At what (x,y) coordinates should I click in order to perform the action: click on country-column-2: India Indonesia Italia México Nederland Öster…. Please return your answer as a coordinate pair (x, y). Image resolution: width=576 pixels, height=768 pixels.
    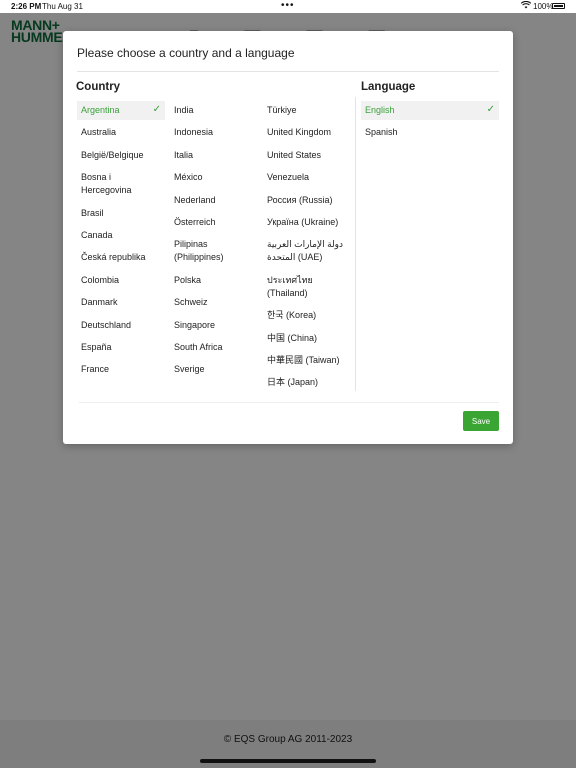
    Looking at the image, I should click on (214, 242).